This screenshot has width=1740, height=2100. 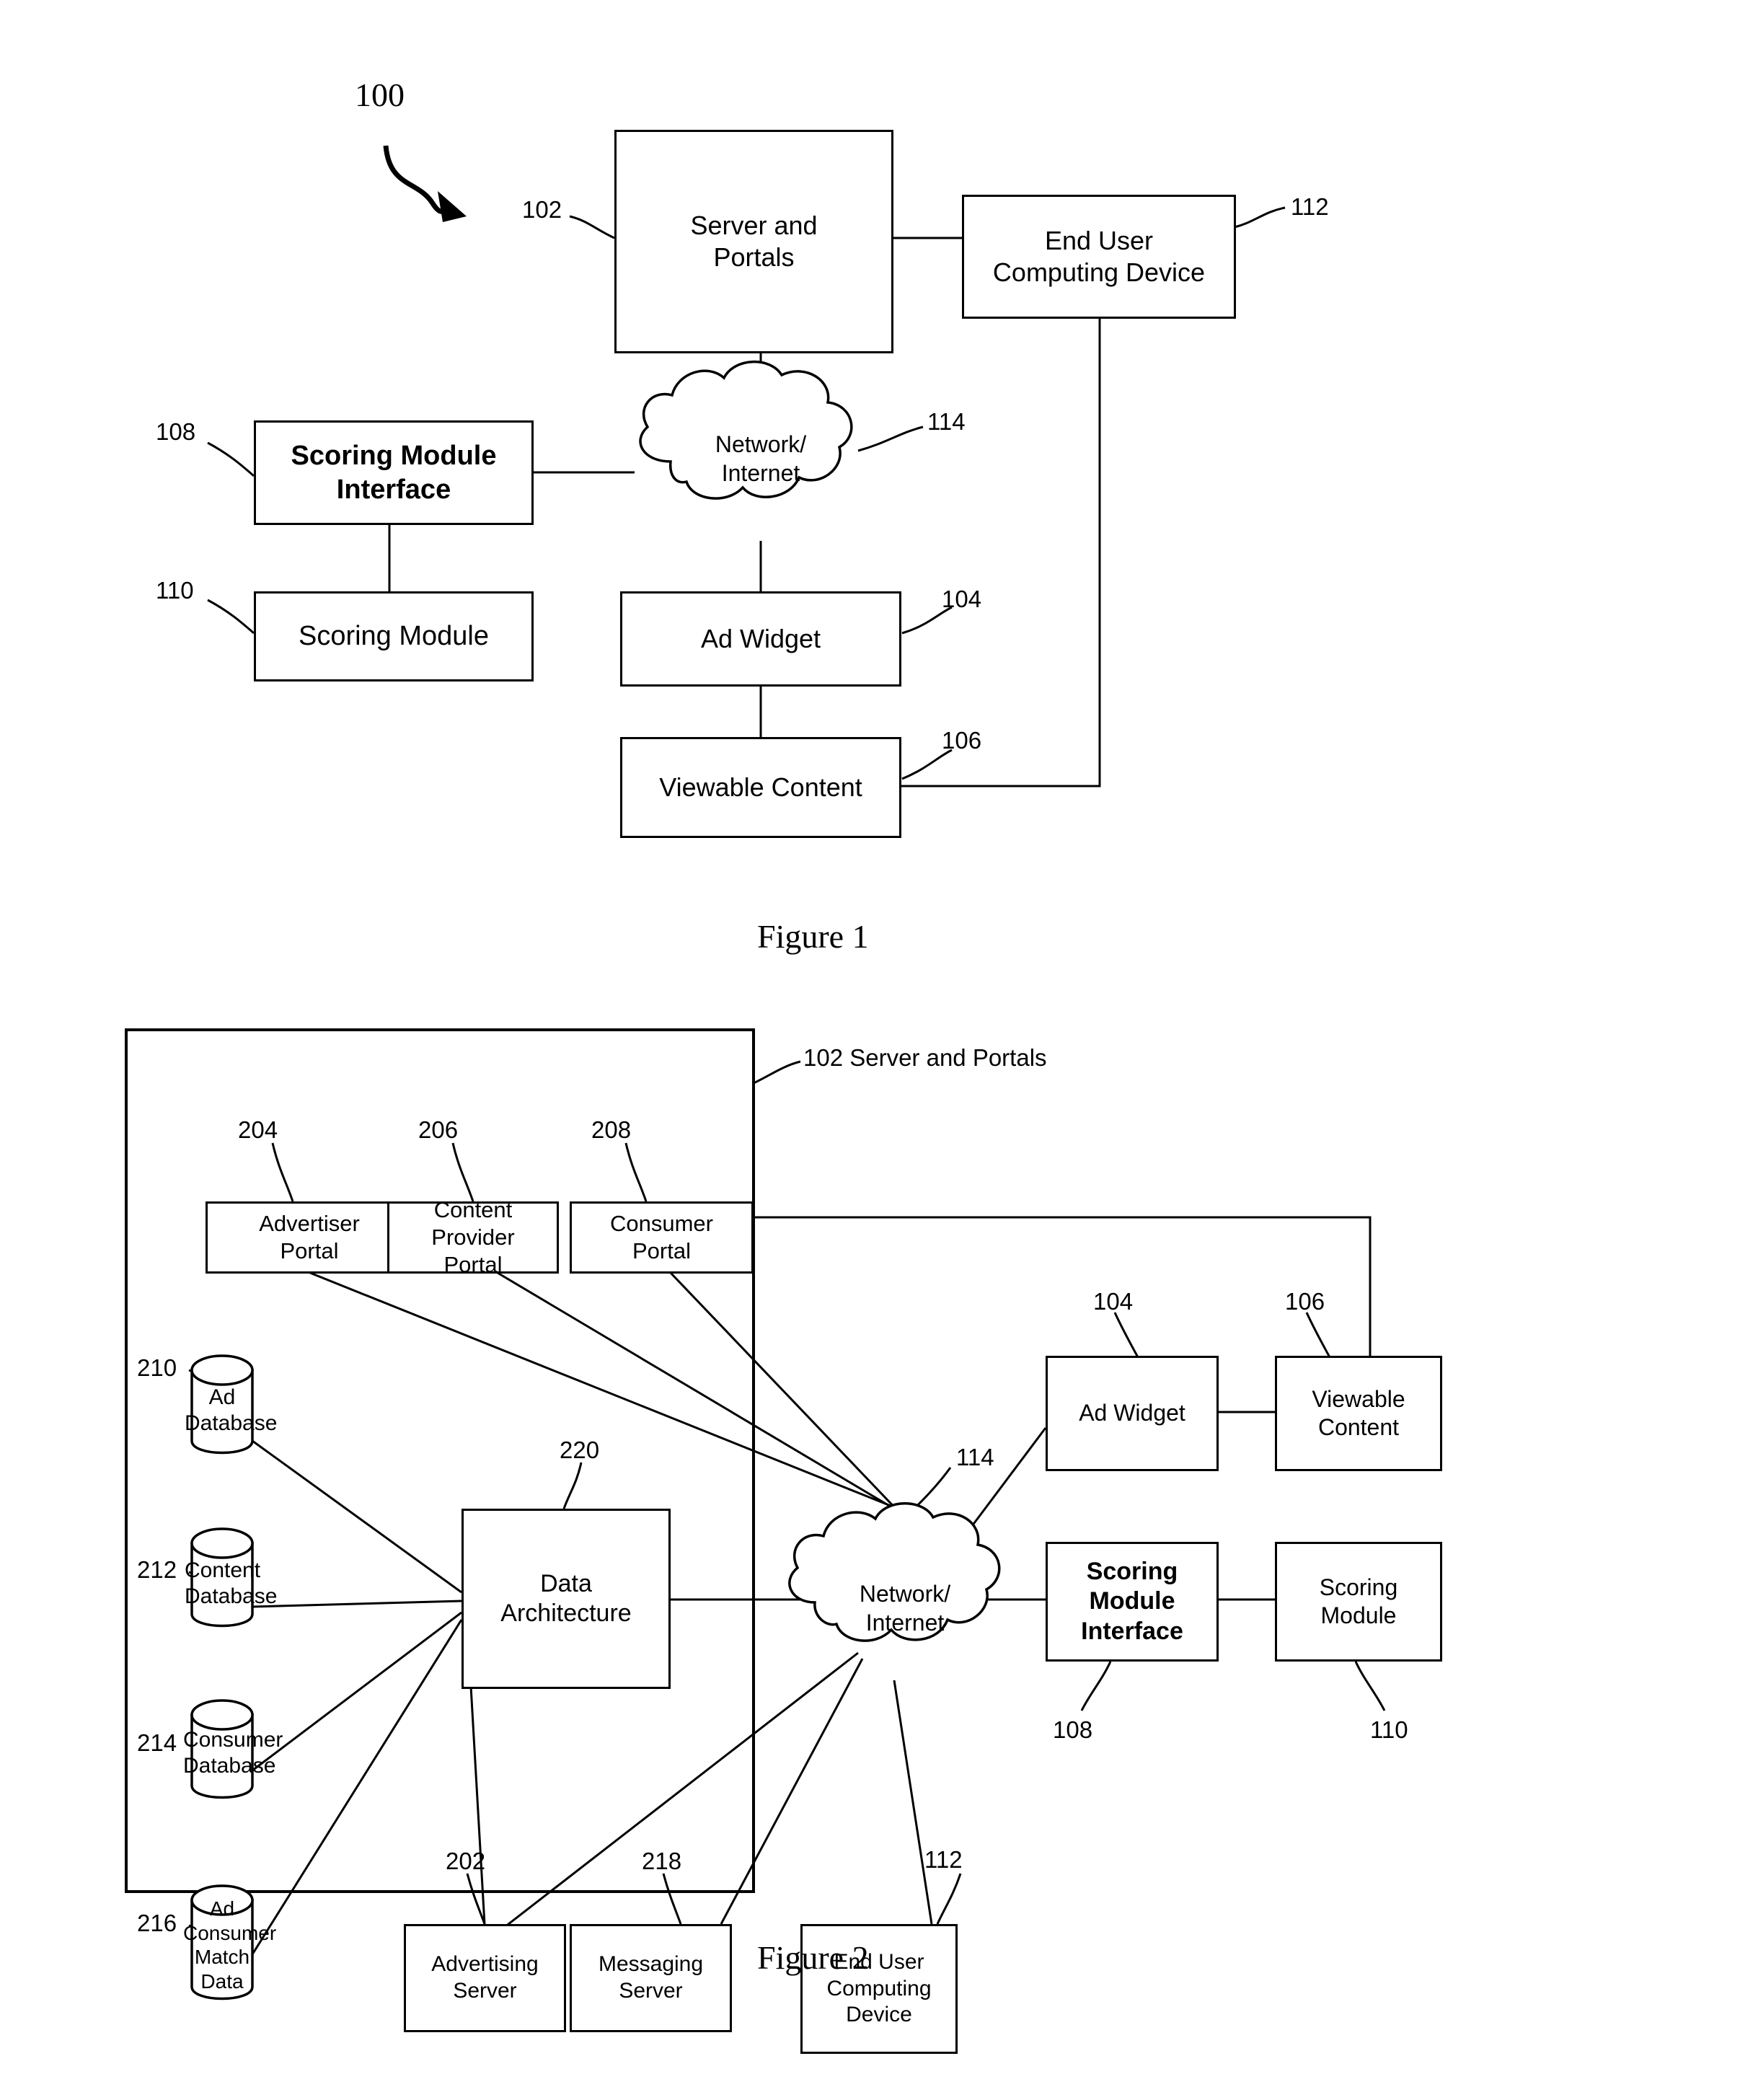 I want to click on link-consumerportal-cloud, so click(x=785, y=1392).